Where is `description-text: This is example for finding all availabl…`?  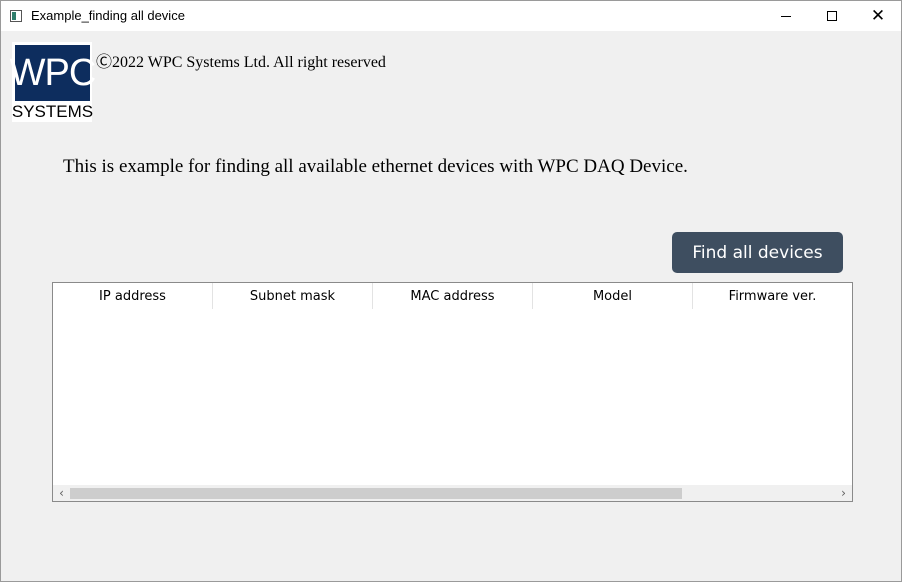
description-text: This is example for finding all availabl… is located at coordinates (375, 166).